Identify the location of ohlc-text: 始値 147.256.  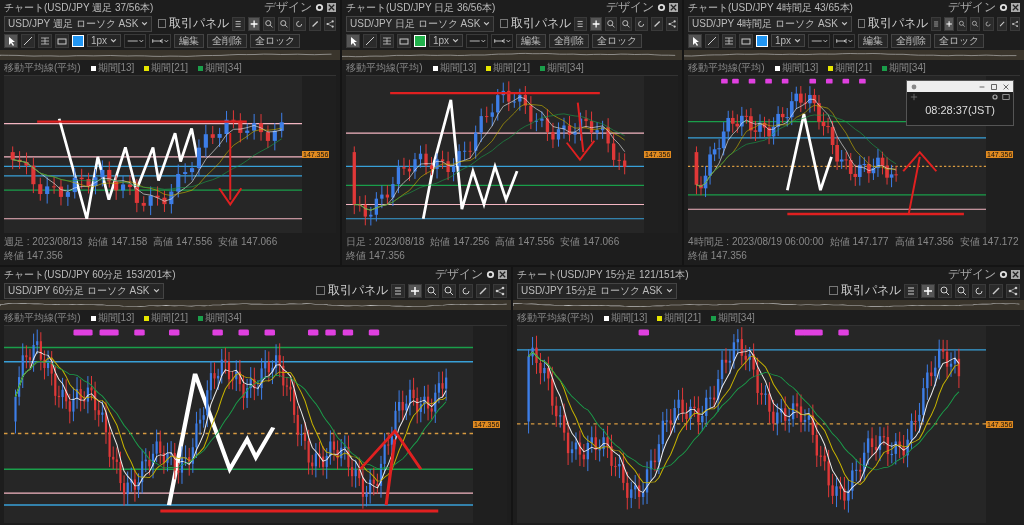
(460, 242).